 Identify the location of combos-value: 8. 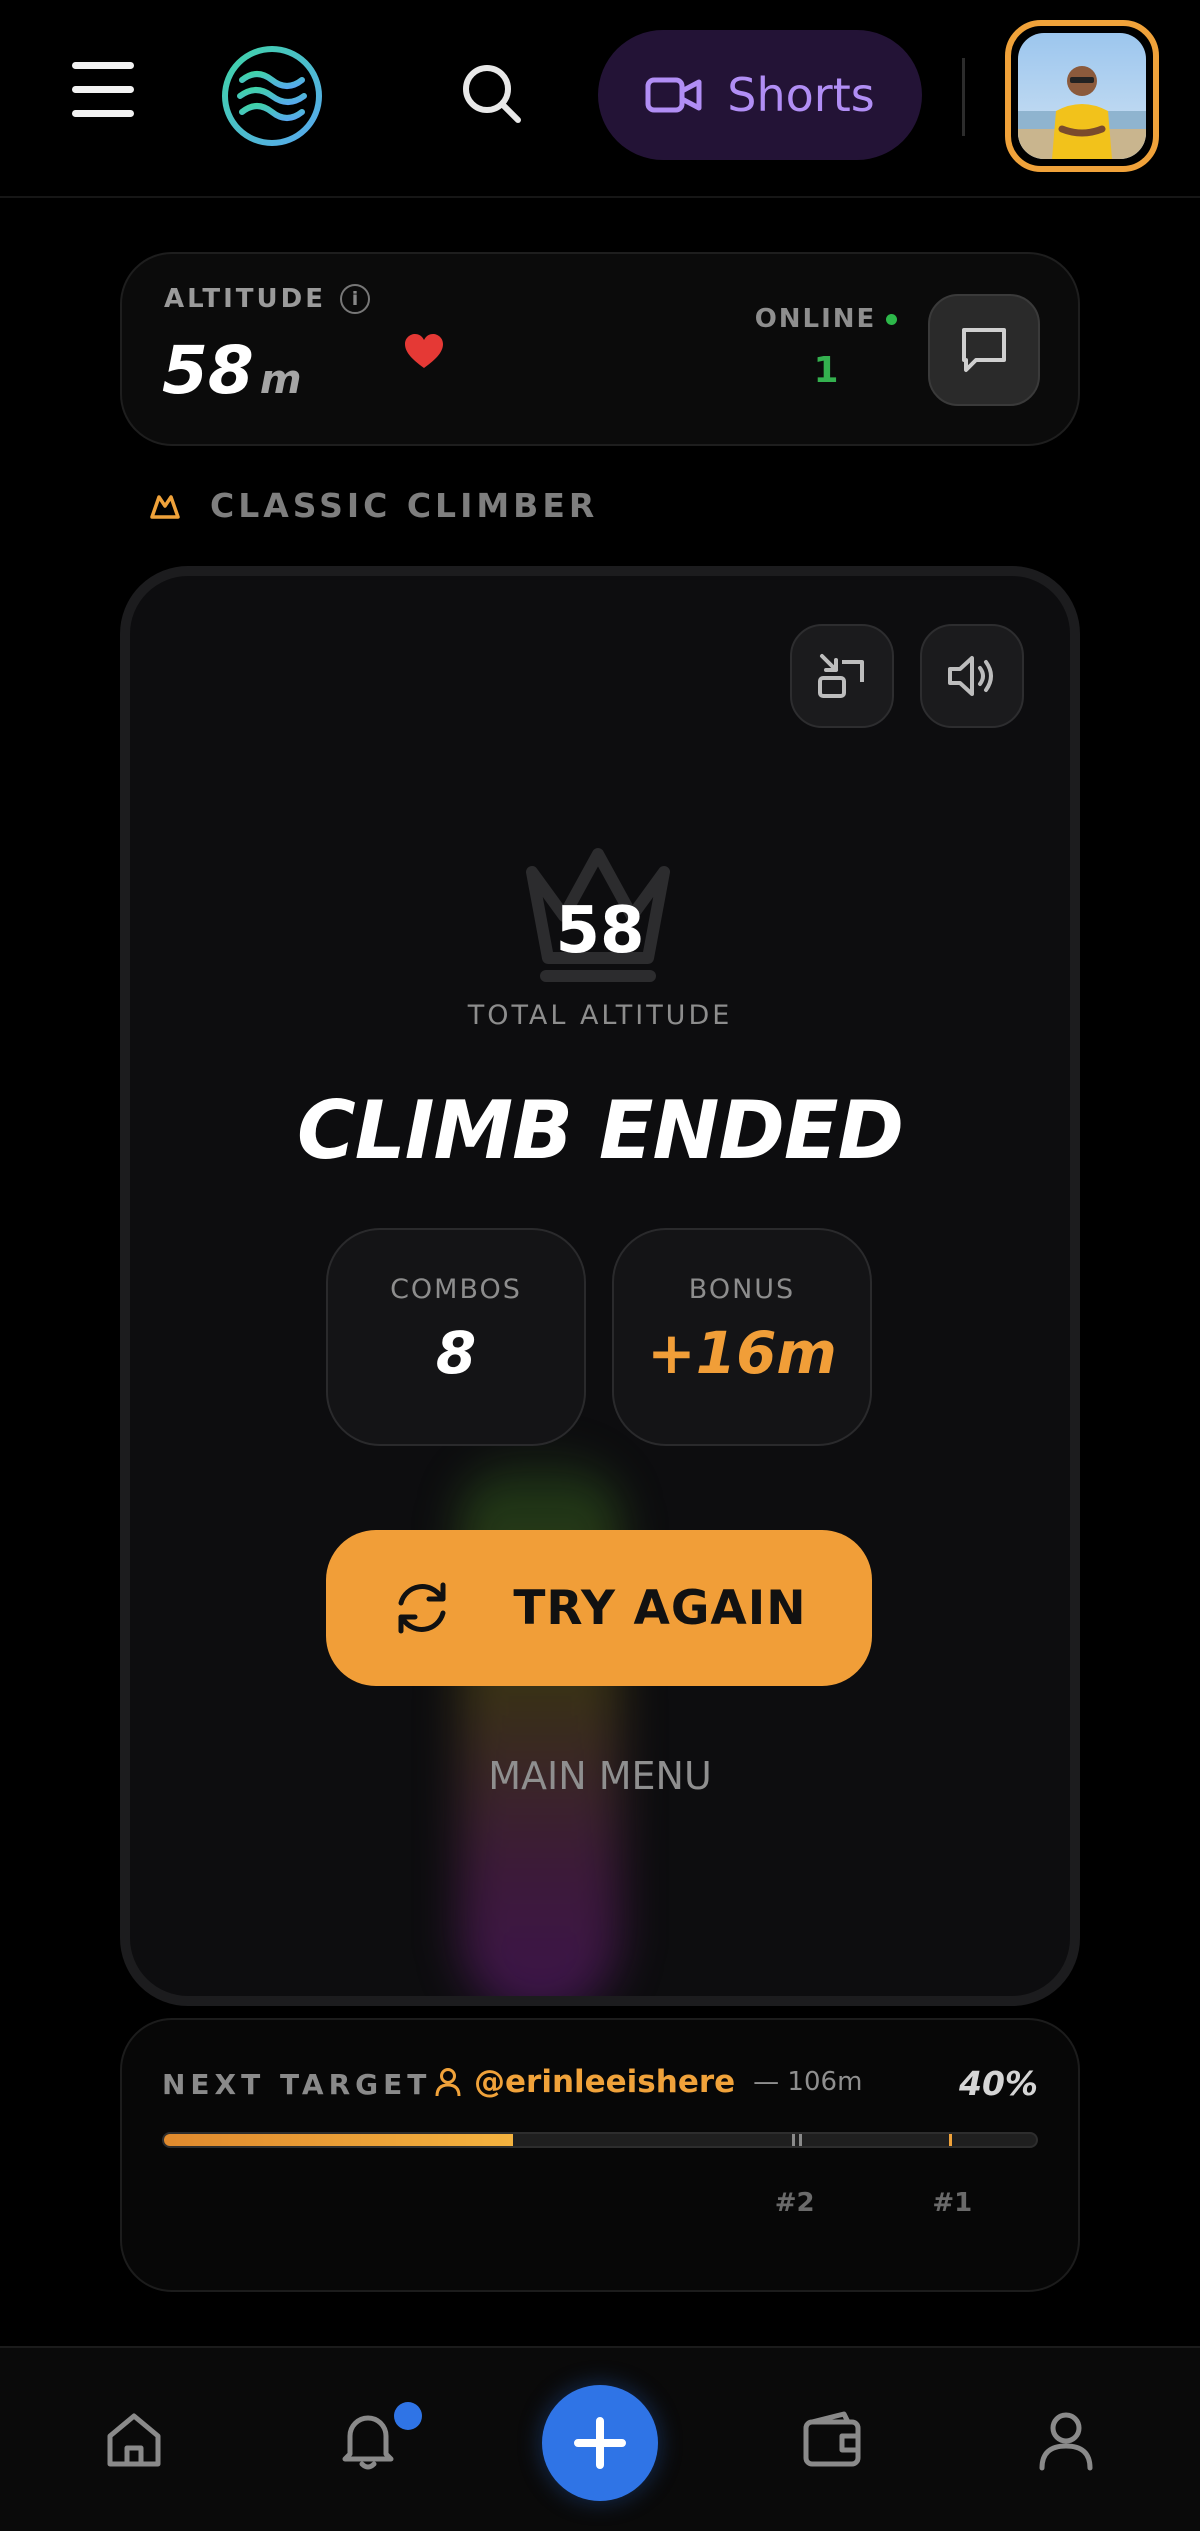
(456, 1353).